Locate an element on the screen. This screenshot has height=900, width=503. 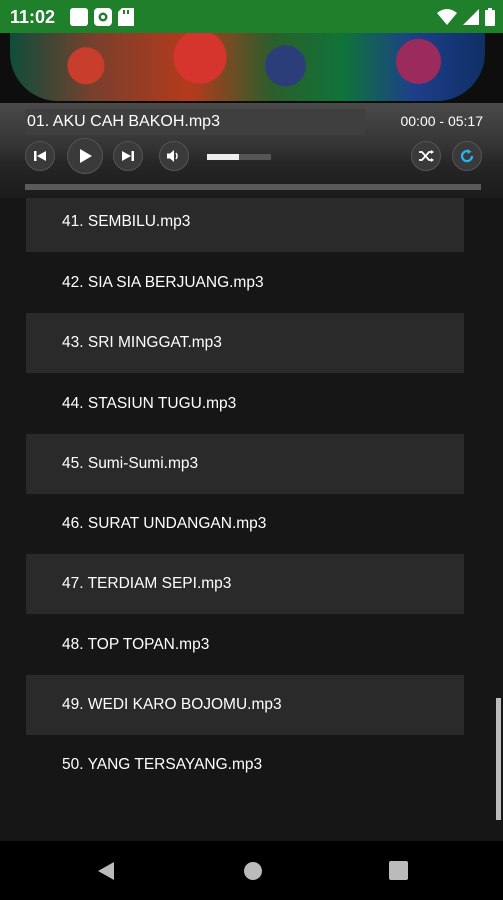
scrollbar is located at coordinates (498, 759).